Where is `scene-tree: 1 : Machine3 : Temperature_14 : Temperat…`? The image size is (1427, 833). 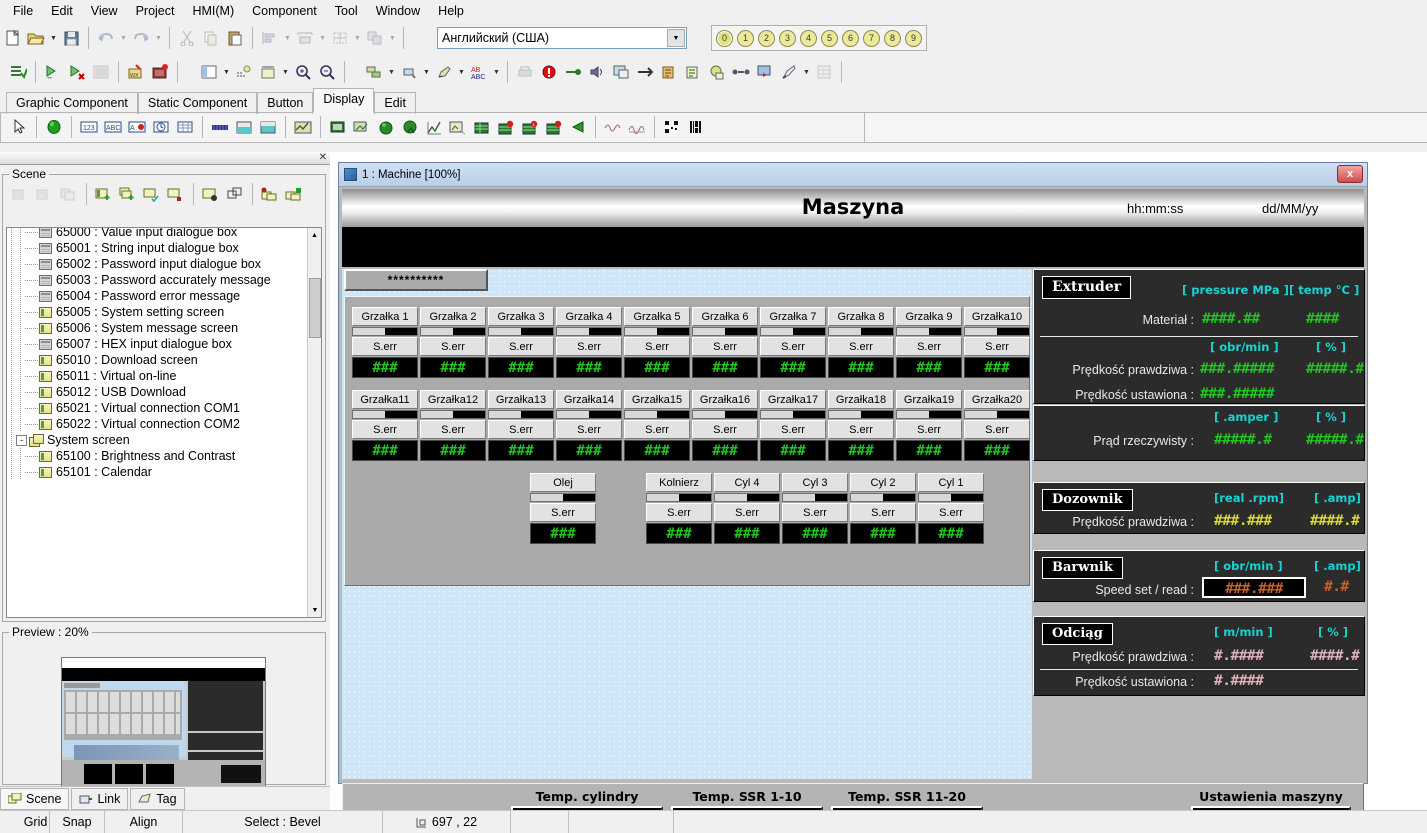
scene-tree: 1 : Machine3 : Temperature_14 : Temperat… is located at coordinates (164, 422).